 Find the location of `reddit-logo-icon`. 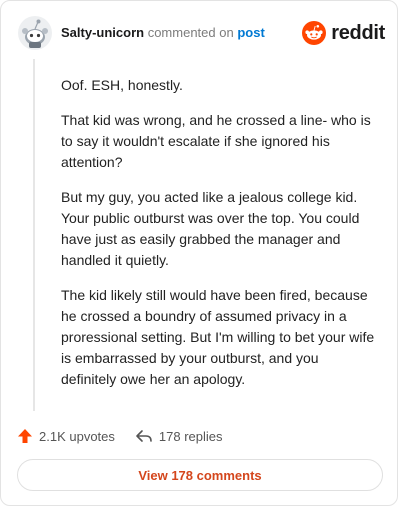

reddit-logo-icon is located at coordinates (314, 33).